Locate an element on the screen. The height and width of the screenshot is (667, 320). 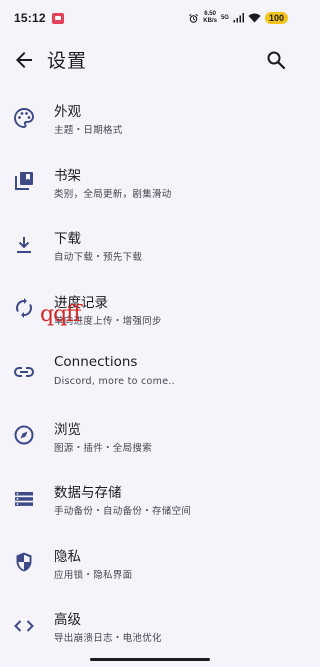
link-icon is located at coordinates (24, 372).